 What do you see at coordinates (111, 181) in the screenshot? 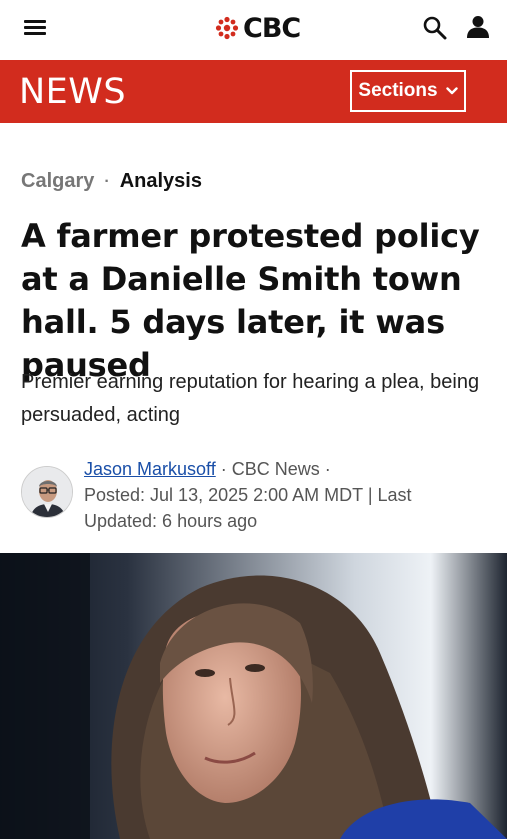
I see `breadcrumb: Calgary · Analysis` at bounding box center [111, 181].